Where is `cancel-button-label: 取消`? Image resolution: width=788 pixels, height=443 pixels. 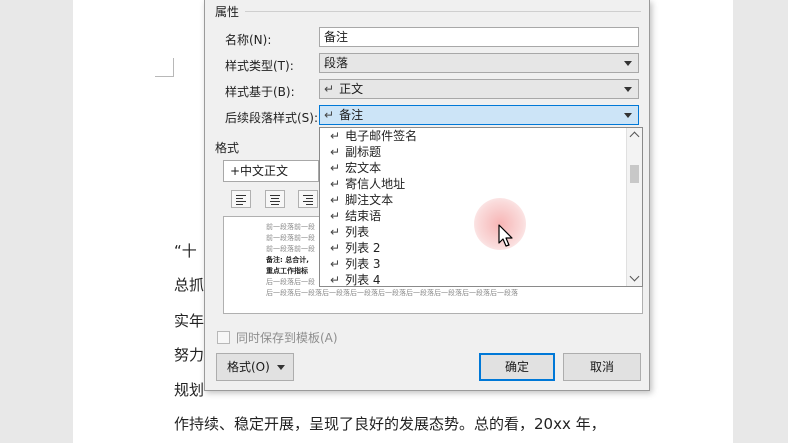 cancel-button-label: 取消 is located at coordinates (601, 367).